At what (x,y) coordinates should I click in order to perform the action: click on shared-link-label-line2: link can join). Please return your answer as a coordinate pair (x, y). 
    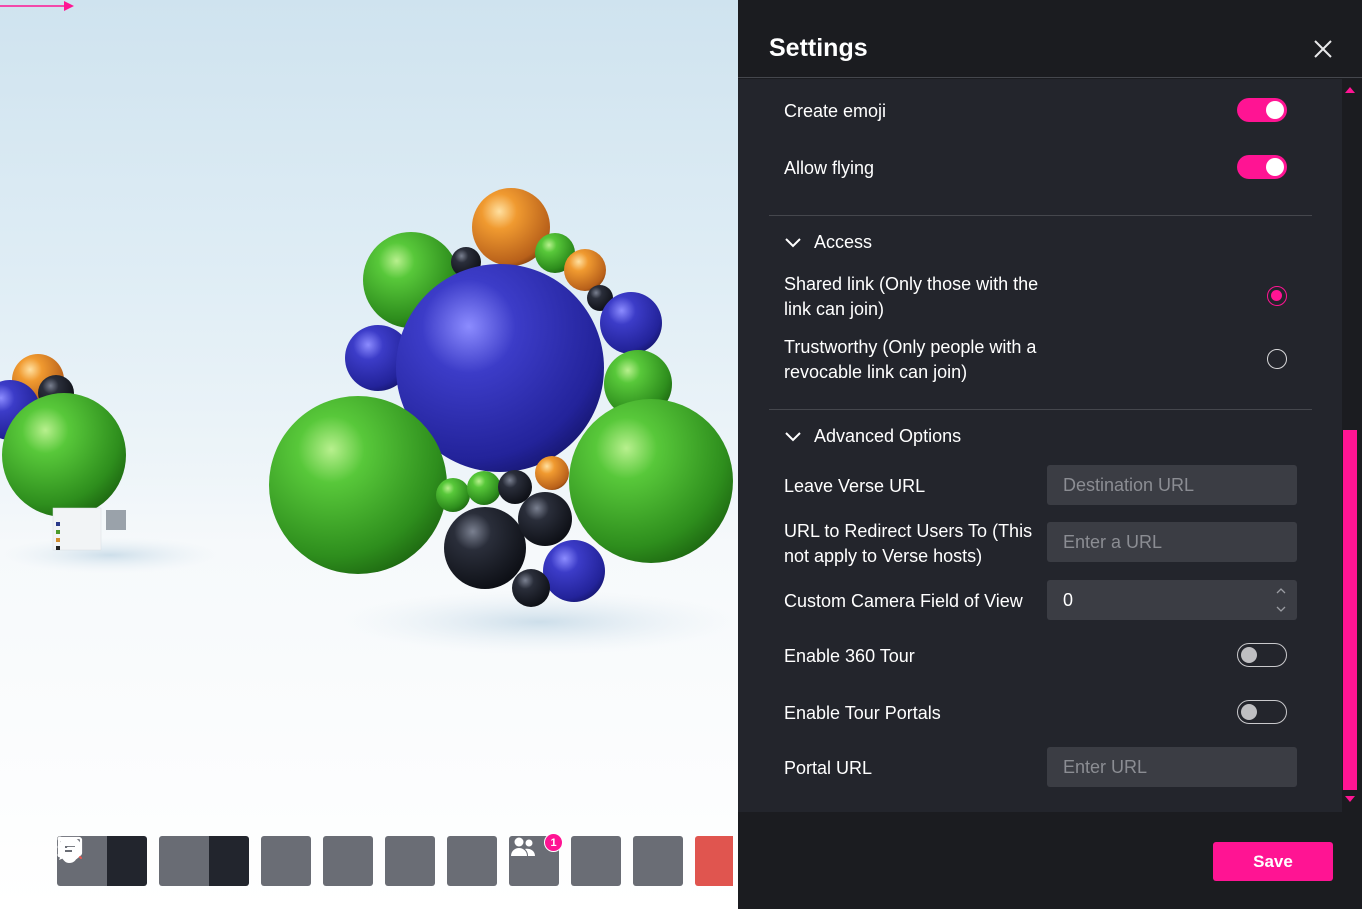
    Looking at the image, I should click on (834, 309).